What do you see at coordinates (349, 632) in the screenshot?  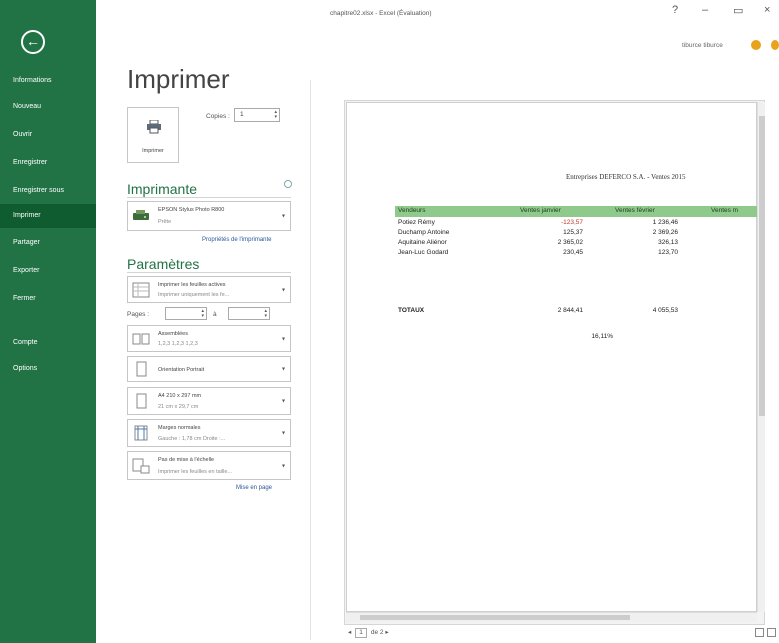 I see `previous-page-icon: ◂` at bounding box center [349, 632].